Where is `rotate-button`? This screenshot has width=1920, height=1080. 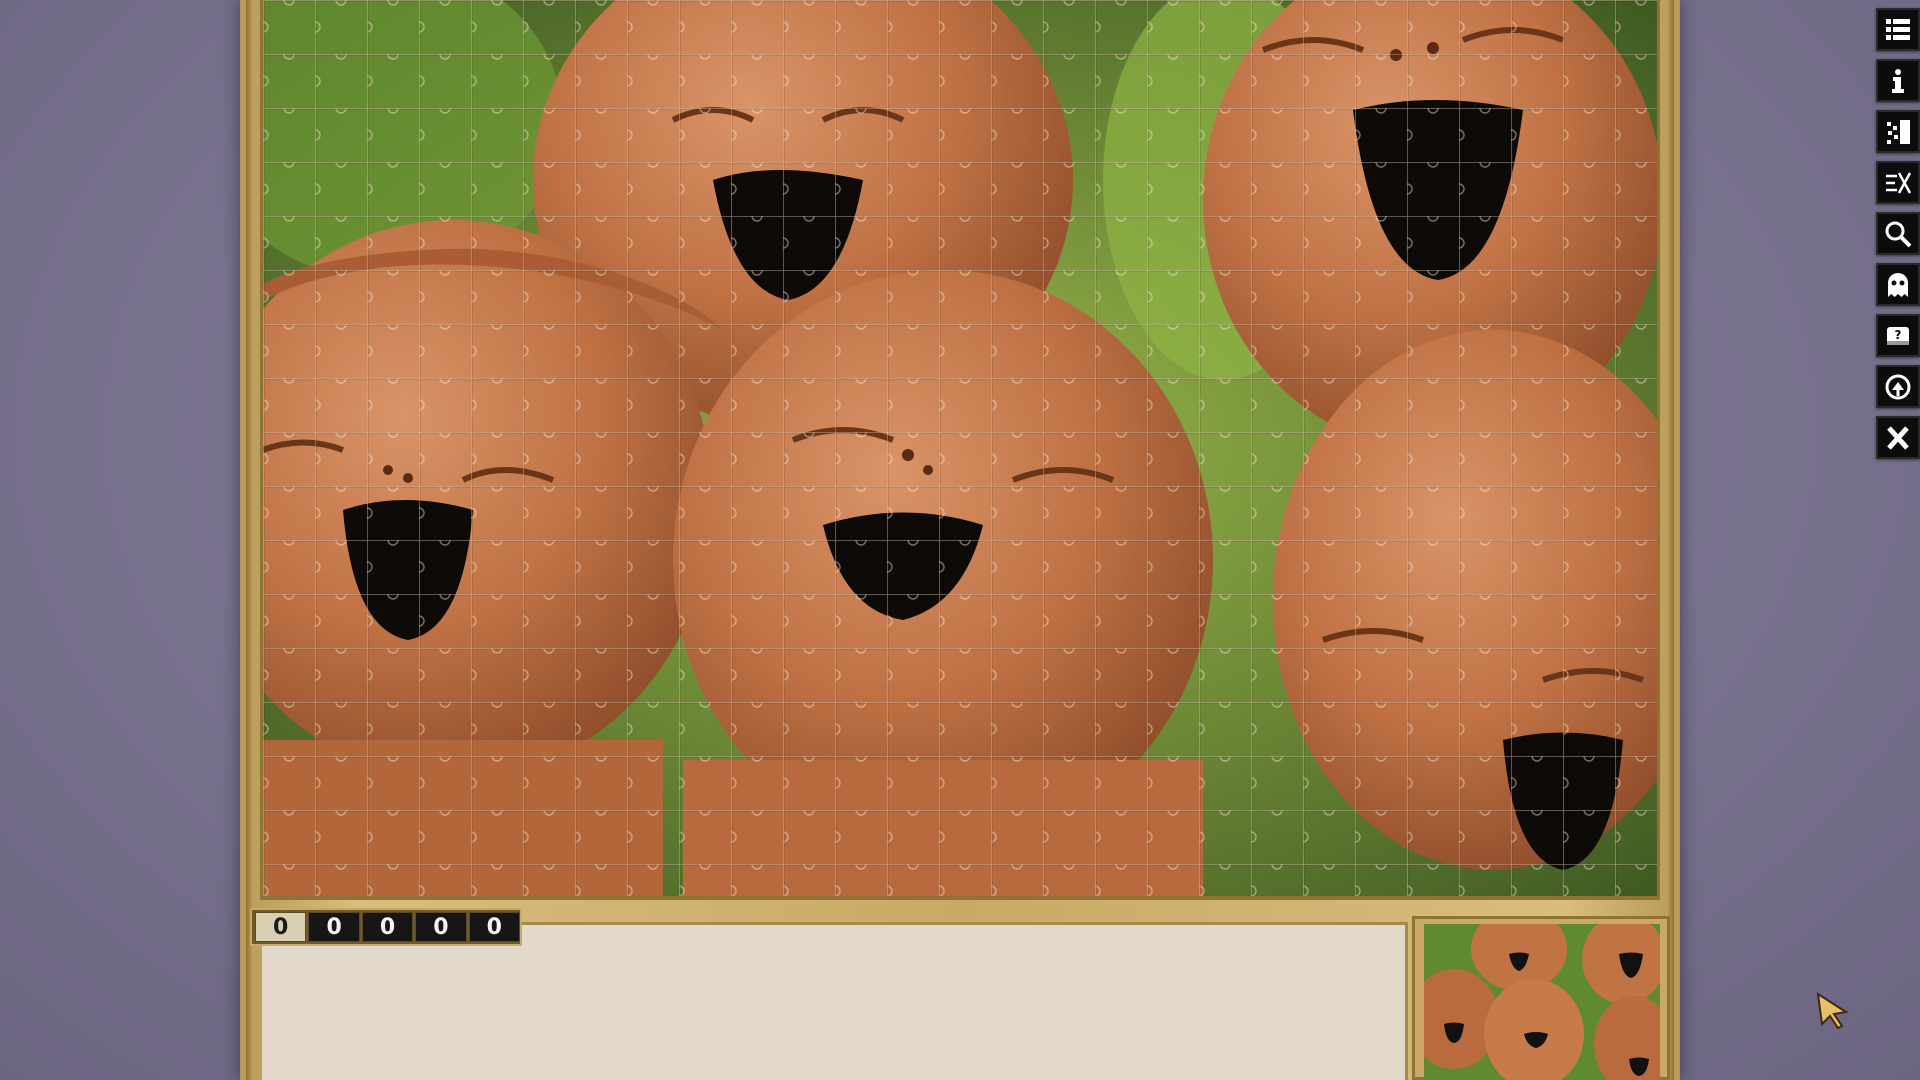 rotate-button is located at coordinates (1898, 386).